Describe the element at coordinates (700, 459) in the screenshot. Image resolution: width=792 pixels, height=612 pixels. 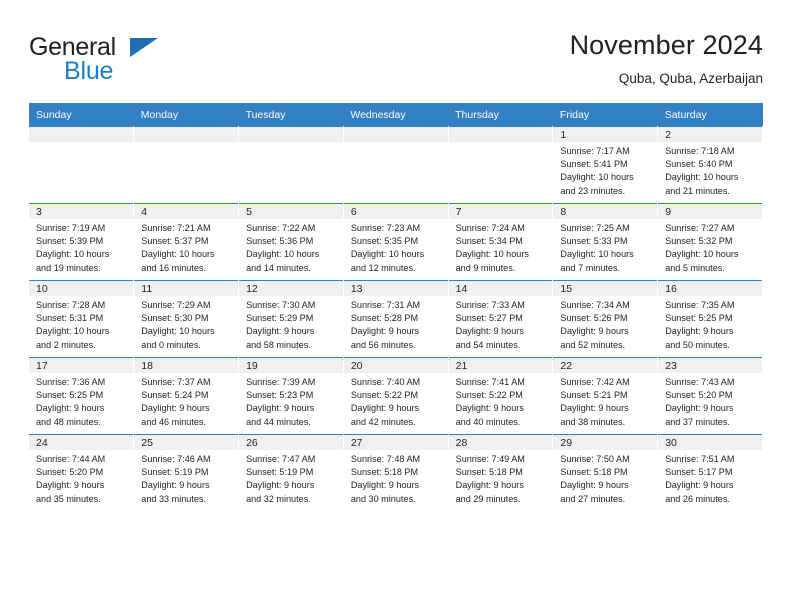
I see `sunrise-time: Sunrise: 7:51 AM` at that location.